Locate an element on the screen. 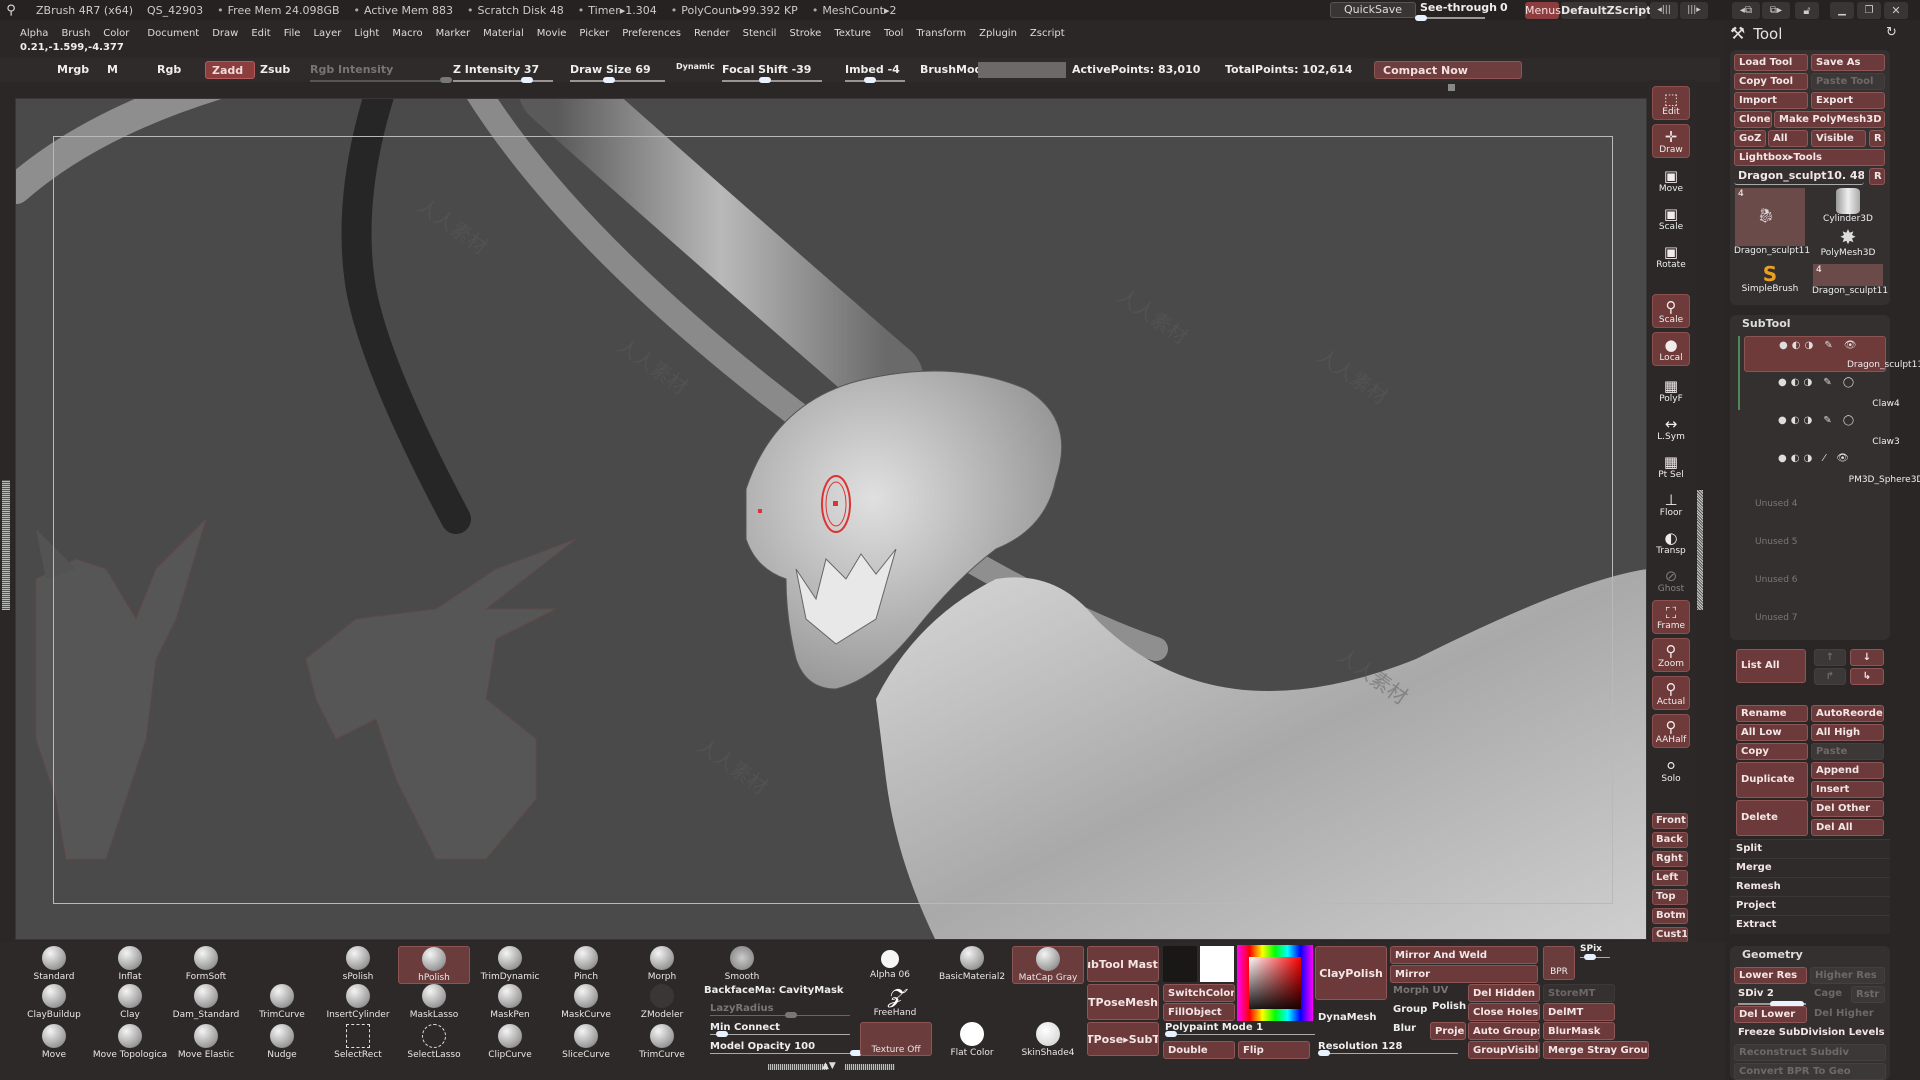 This screenshot has width=1920, height=1080. subtool-item: ●◐◑ ✎ 👁︎ Dragon_sculpt11 is located at coordinates (1832, 354).